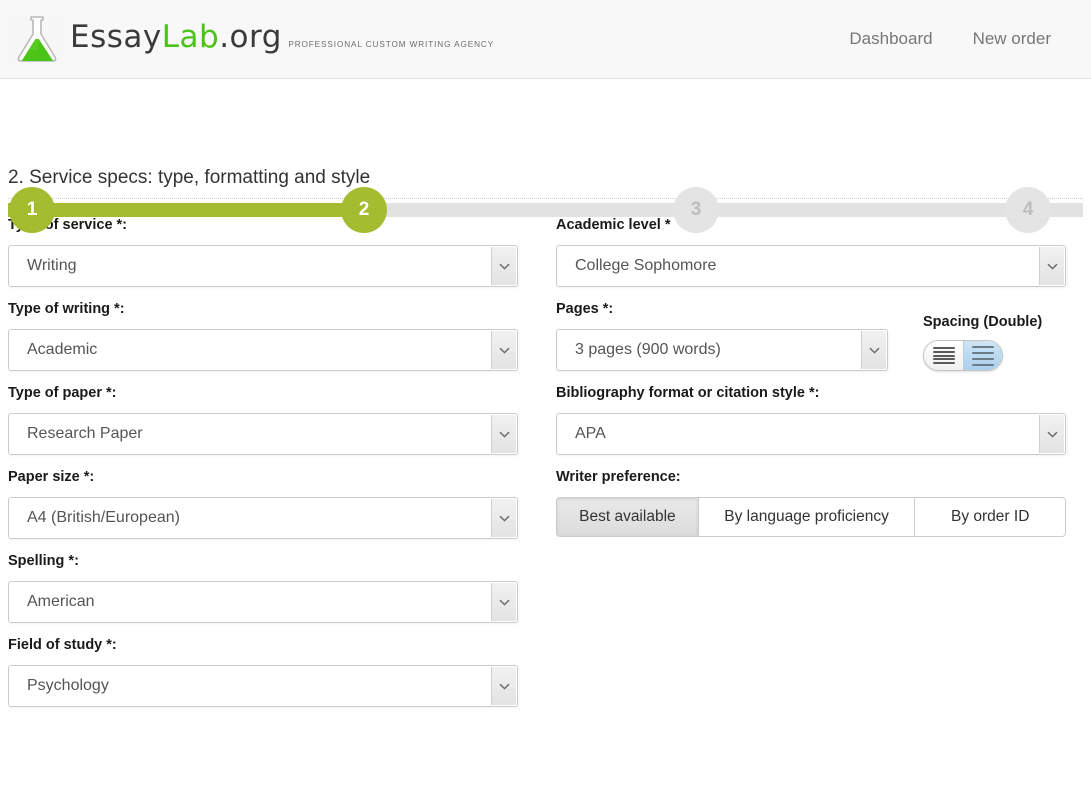  I want to click on field-spacing: Spacing (Double), so click(982, 342).